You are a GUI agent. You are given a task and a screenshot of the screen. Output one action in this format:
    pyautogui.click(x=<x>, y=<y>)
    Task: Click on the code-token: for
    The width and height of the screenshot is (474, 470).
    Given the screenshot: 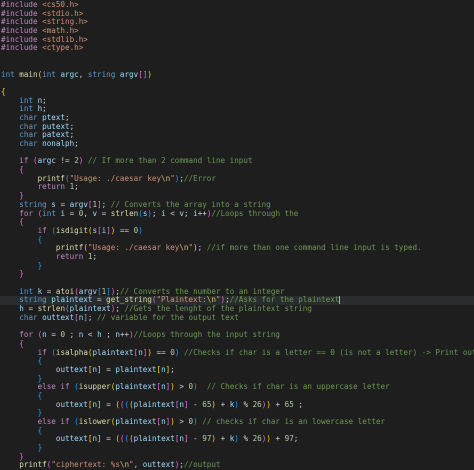 What is the action you would take?
    pyautogui.click(x=26, y=213)
    